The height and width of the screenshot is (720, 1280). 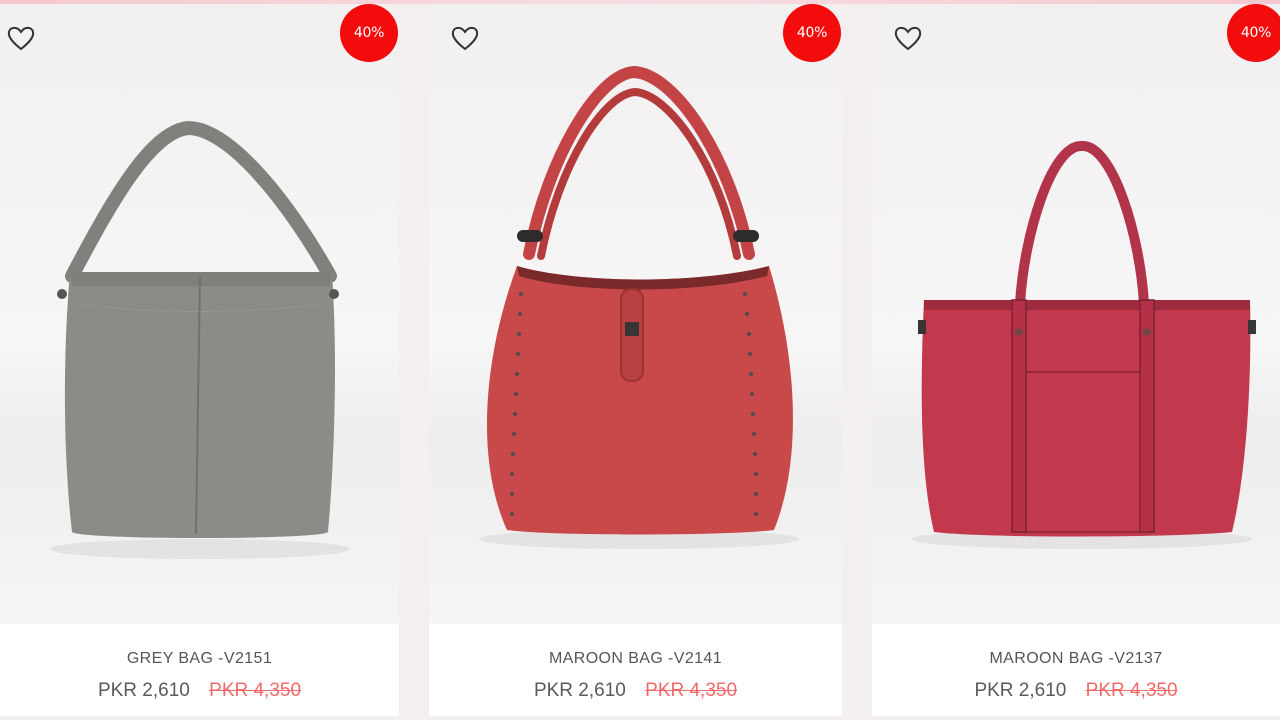 What do you see at coordinates (199, 659) in the screenshot?
I see `product-name: GREY BAG -V2151` at bounding box center [199, 659].